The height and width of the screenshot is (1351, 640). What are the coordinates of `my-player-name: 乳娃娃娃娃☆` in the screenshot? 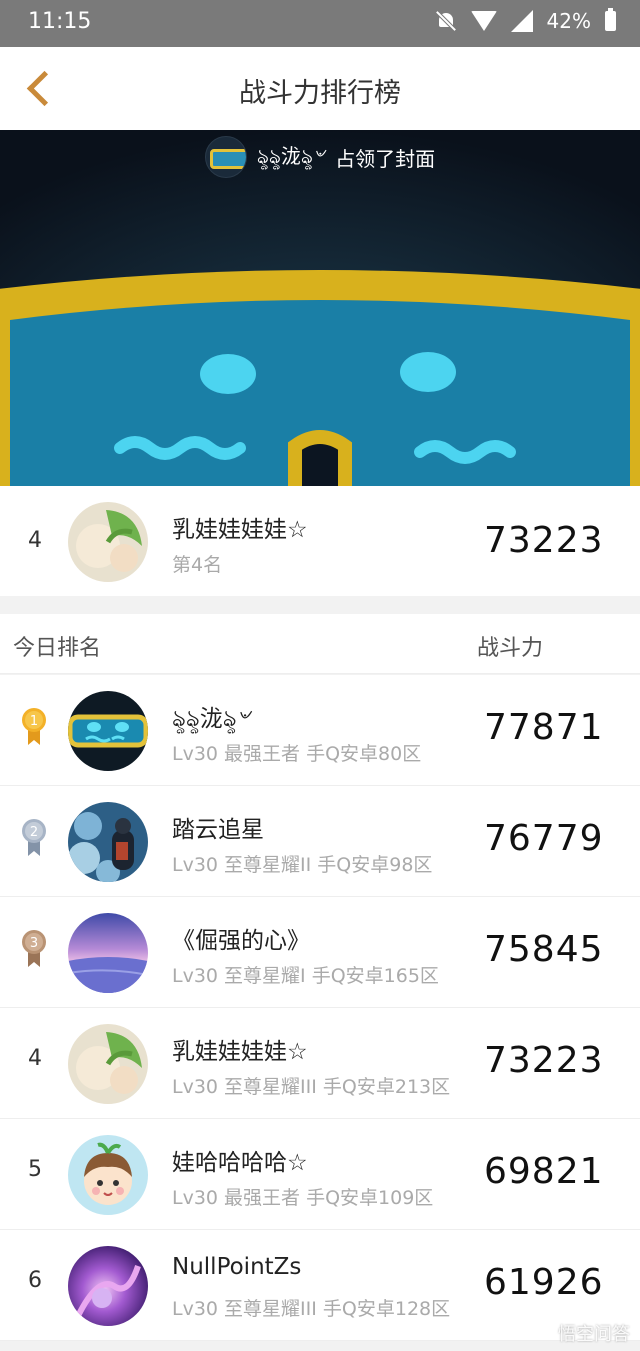 It's located at (240, 530).